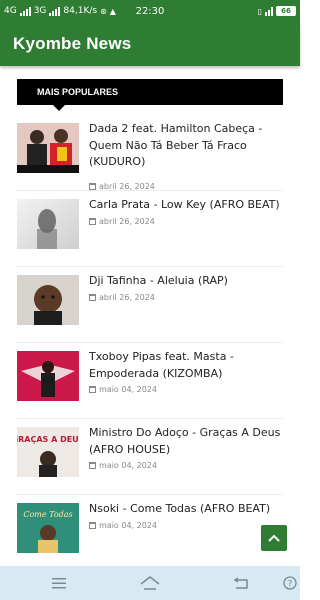  I want to click on article-title: Carla Prata - Low Key (AFRO BEAT), so click(186, 205).